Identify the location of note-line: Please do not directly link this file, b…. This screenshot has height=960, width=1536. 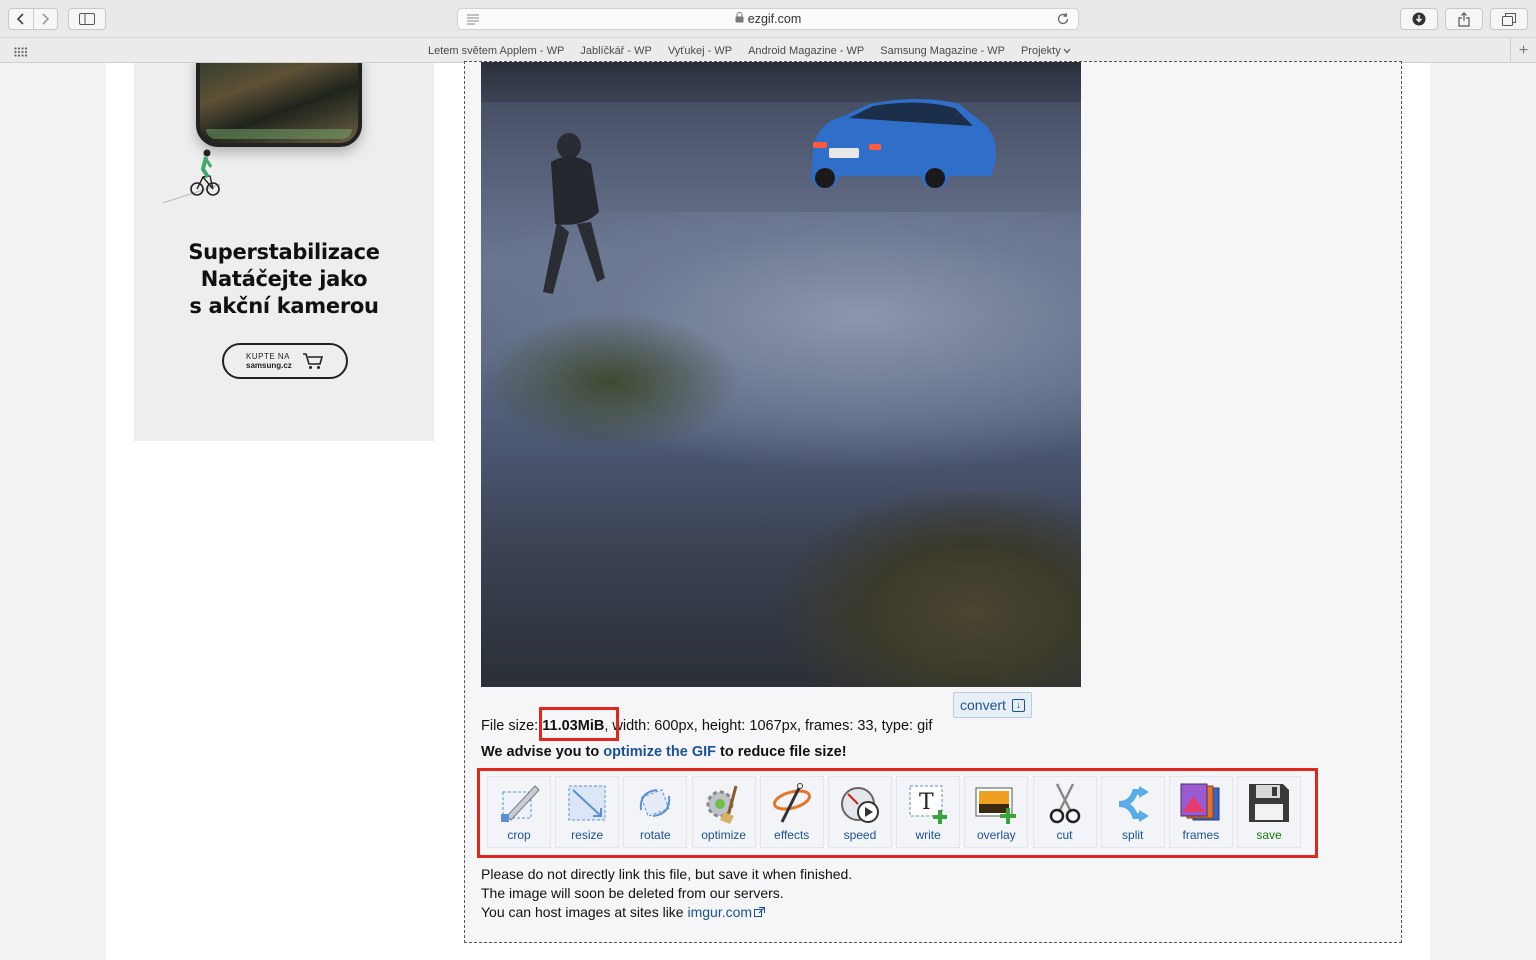
(667, 874).